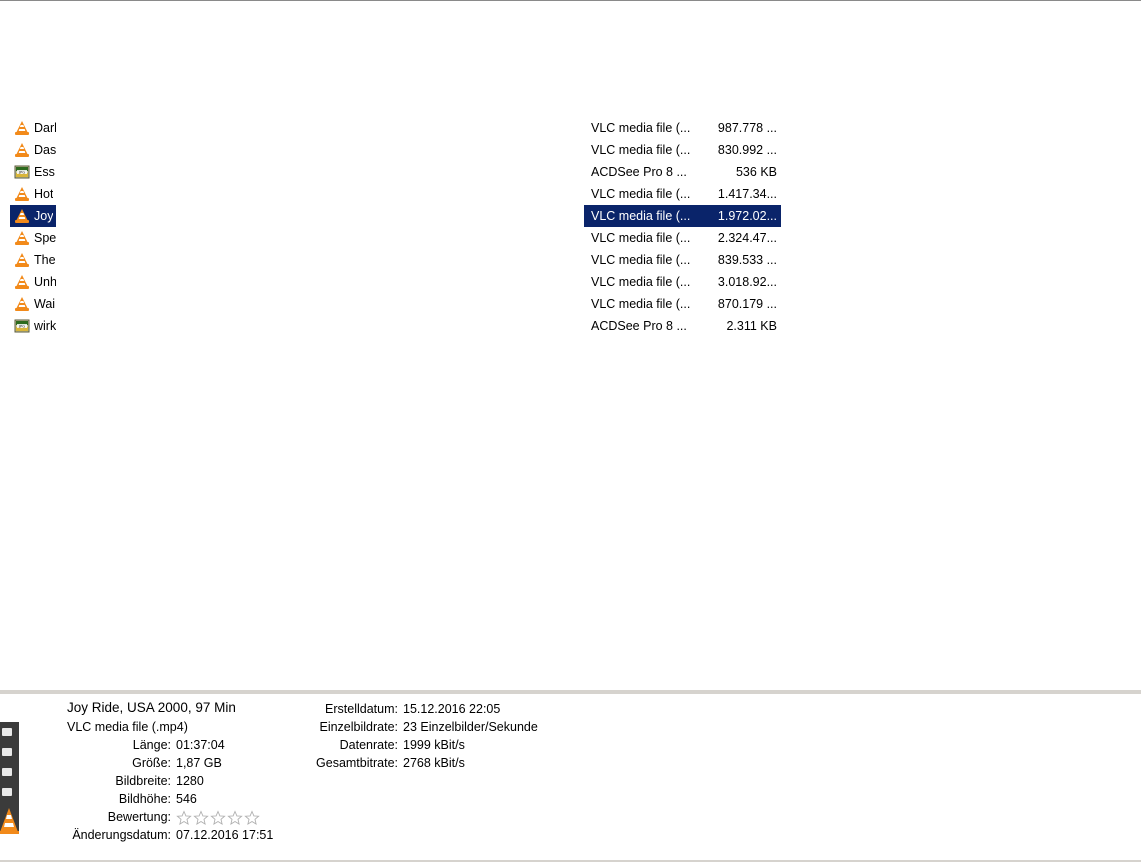 The image size is (1141, 862). What do you see at coordinates (45, 128) in the screenshot?
I see `file-name: Darl` at bounding box center [45, 128].